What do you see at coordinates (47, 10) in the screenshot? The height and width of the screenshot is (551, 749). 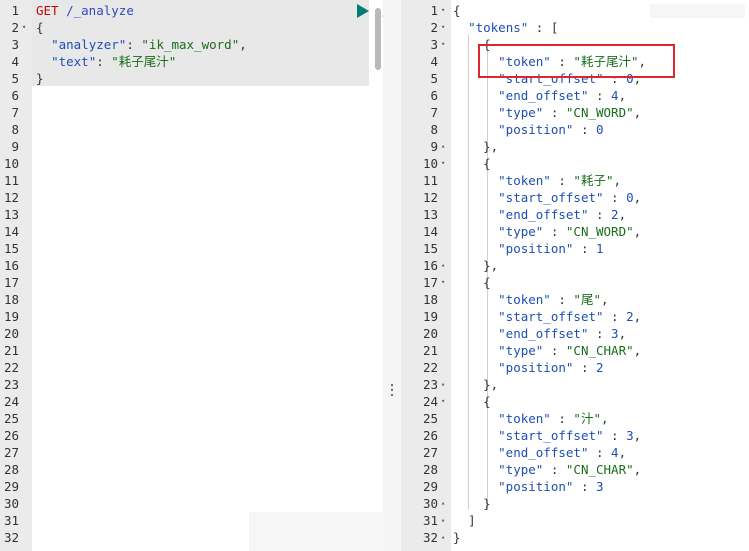 I see `http-method: GET` at bounding box center [47, 10].